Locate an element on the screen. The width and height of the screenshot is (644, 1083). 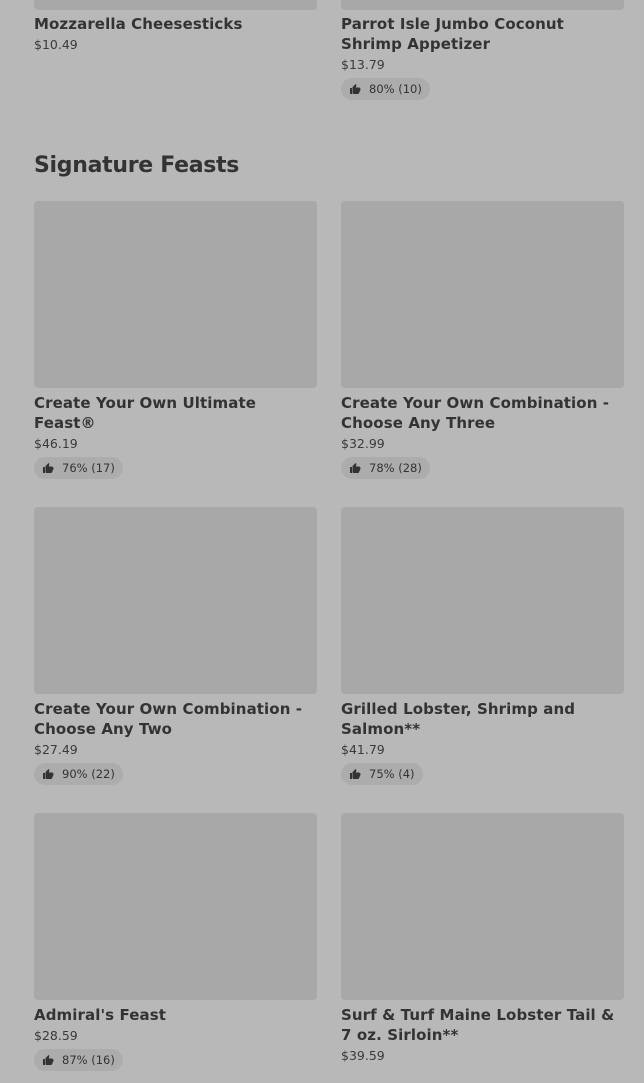
item-name: Admiral's Feast is located at coordinates (175, 1015).